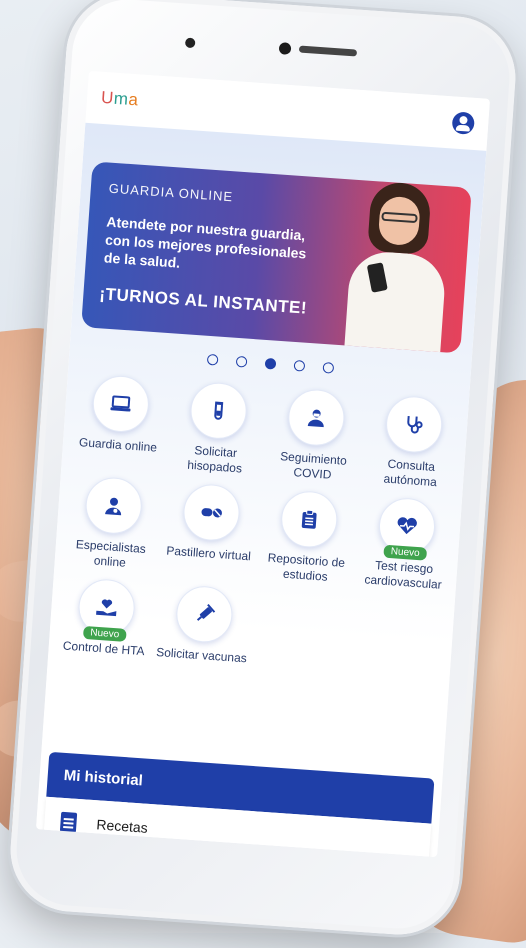 This screenshot has height=948, width=526. I want to click on syringe-icon, so click(204, 614).